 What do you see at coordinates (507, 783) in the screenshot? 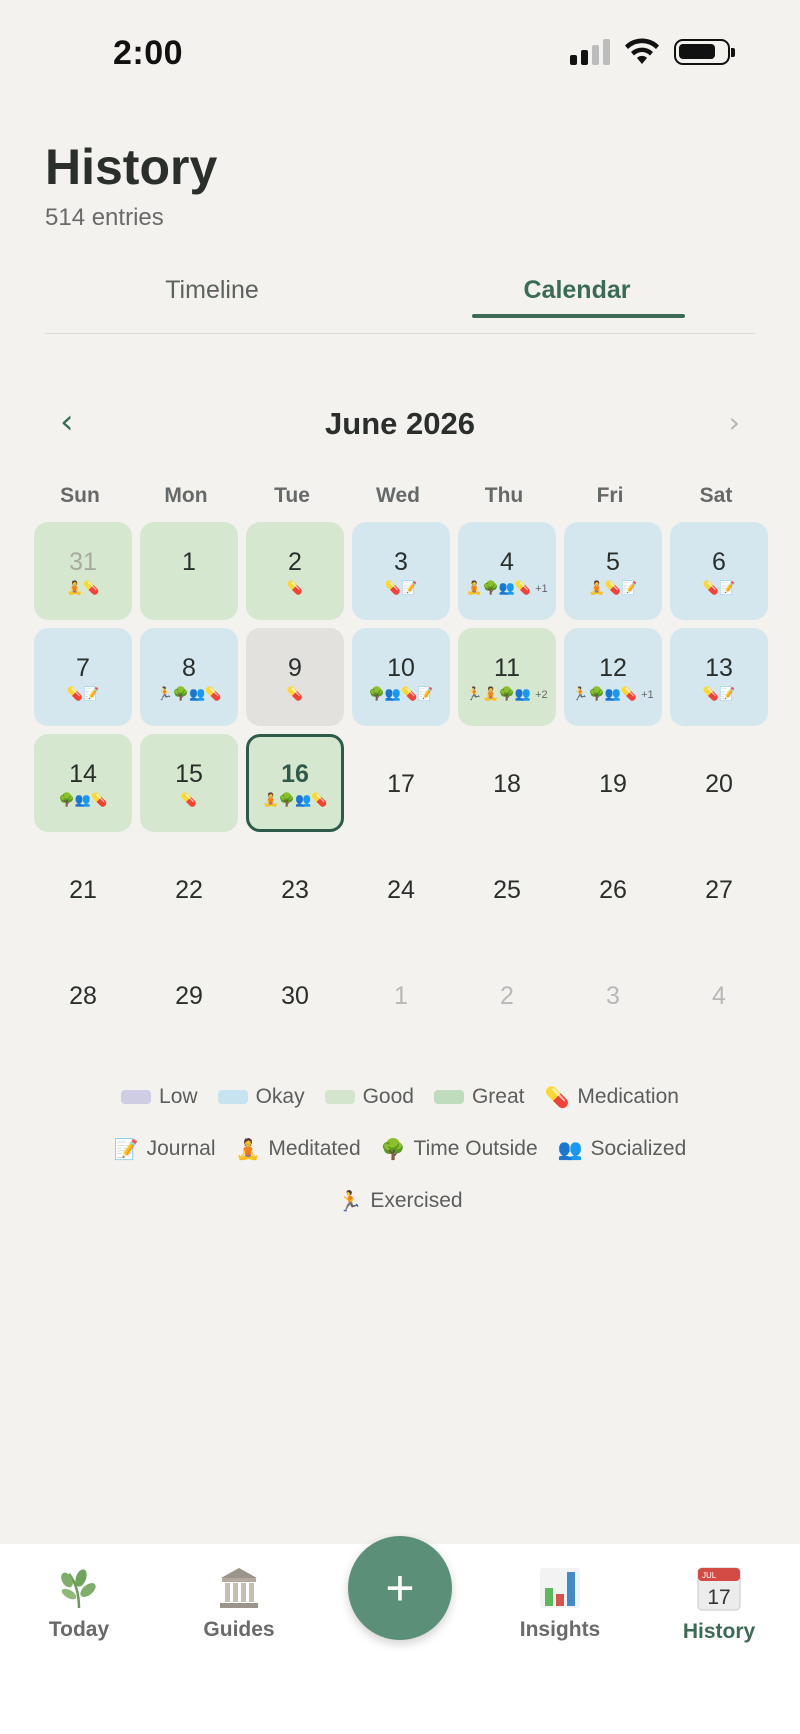
I see `calendar-day: 18` at bounding box center [507, 783].